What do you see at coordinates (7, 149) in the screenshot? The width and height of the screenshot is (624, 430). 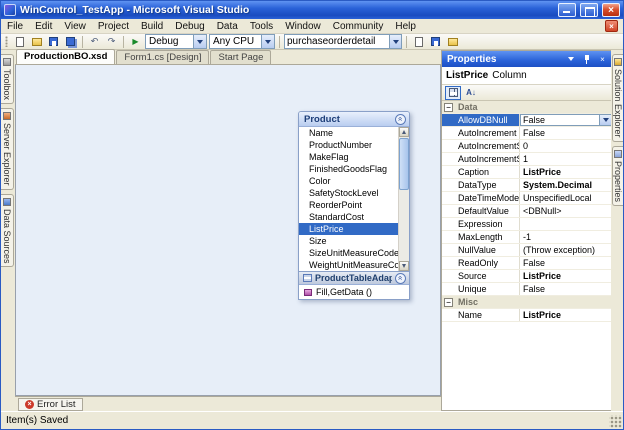 I see `left-dock-tab: Server Explorer` at bounding box center [7, 149].